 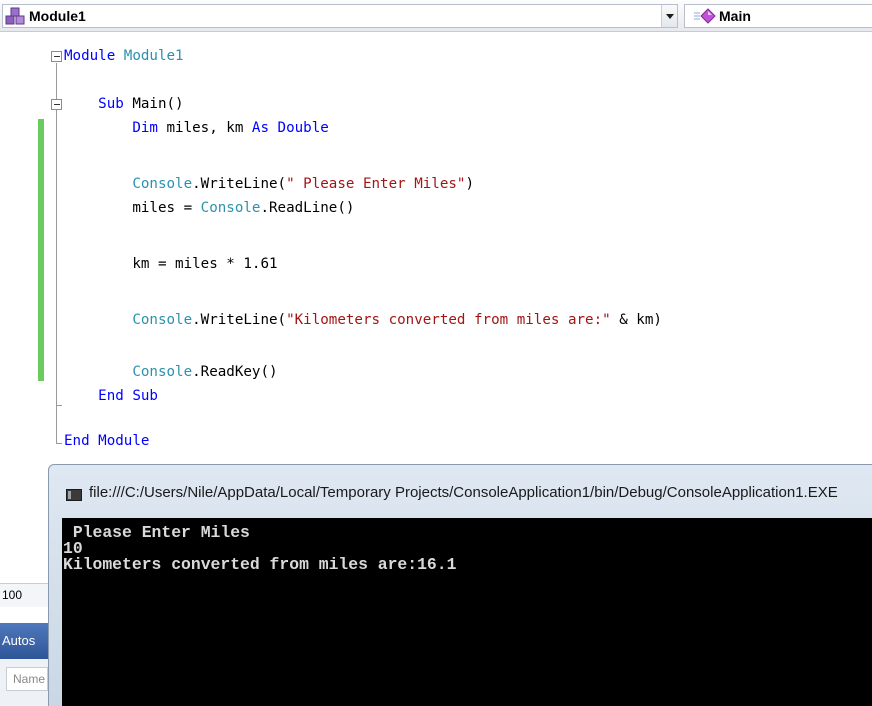 What do you see at coordinates (778, 16) in the screenshot?
I see `method-name-dropdown: Main` at bounding box center [778, 16].